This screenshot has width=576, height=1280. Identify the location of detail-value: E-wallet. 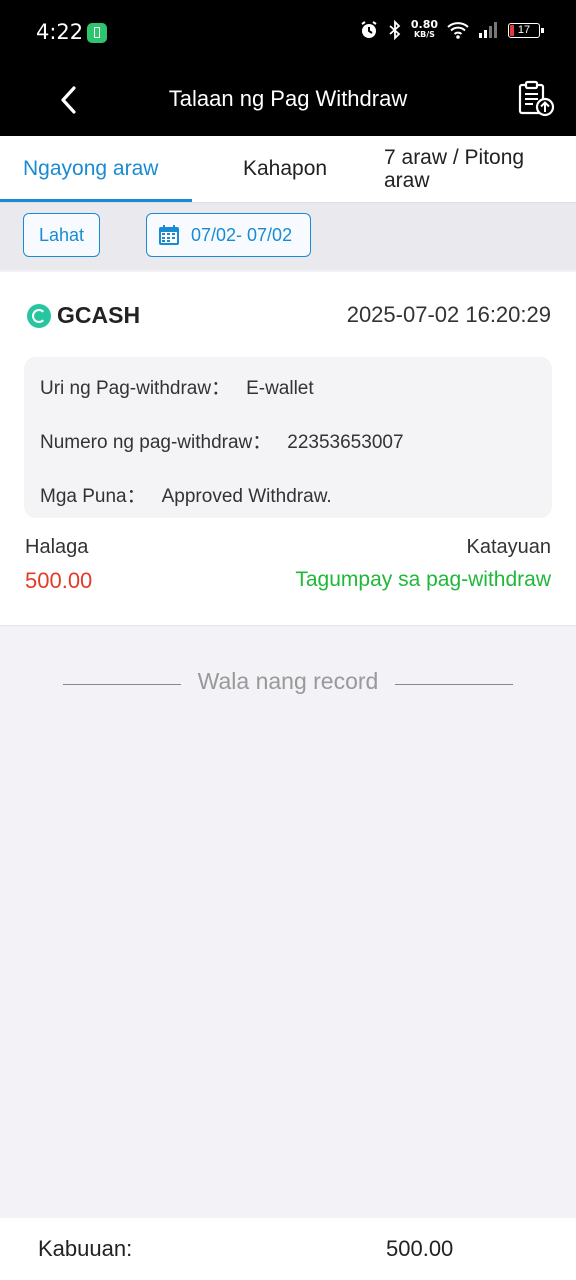
(280, 388).